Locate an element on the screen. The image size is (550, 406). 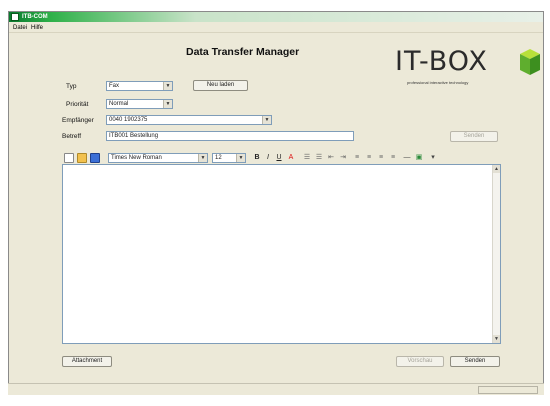
italic-icon: I is located at coordinates (268, 158).